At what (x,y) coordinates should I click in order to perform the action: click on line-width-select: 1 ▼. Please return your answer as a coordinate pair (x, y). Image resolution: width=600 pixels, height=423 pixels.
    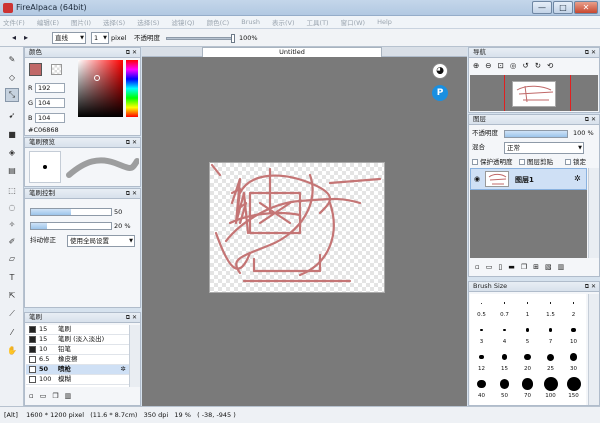
    Looking at the image, I should click on (100, 38).